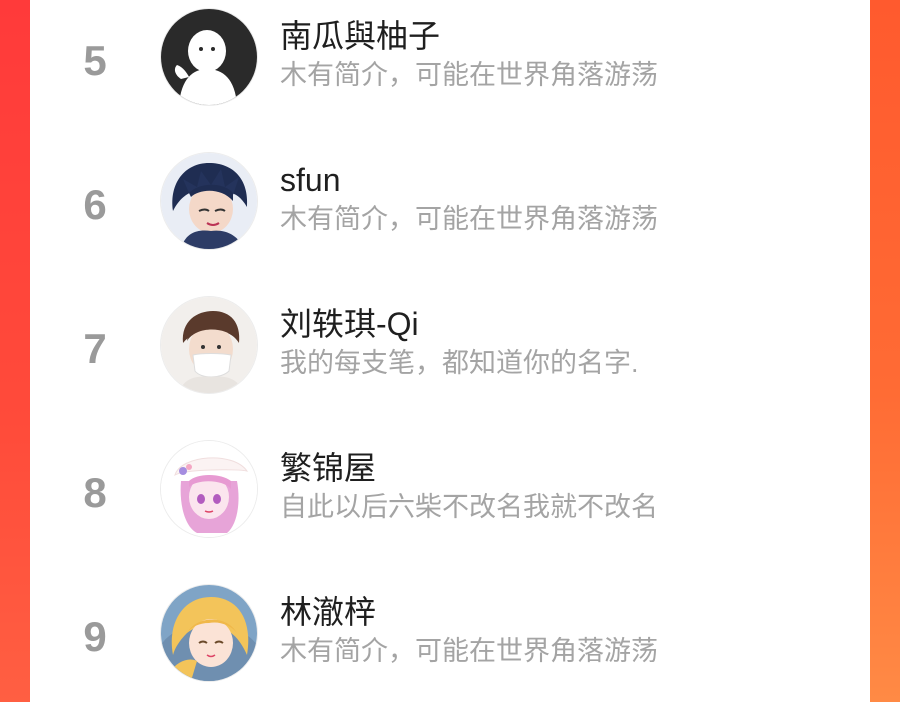 Image resolution: width=900 pixels, height=702 pixels. What do you see at coordinates (459, 363) in the screenshot?
I see `user-bio: 我的每支笔，都知道你的名字.` at bounding box center [459, 363].